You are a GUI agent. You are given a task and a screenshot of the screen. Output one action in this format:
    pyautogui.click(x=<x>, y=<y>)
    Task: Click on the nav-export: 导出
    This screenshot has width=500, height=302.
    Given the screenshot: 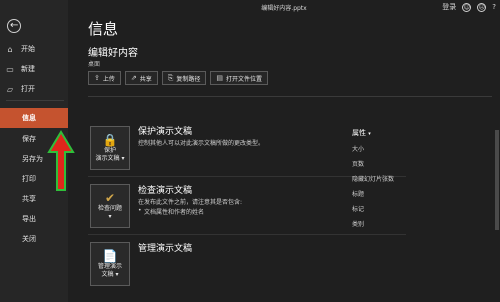 What is the action you would take?
    pyautogui.click(x=34, y=219)
    